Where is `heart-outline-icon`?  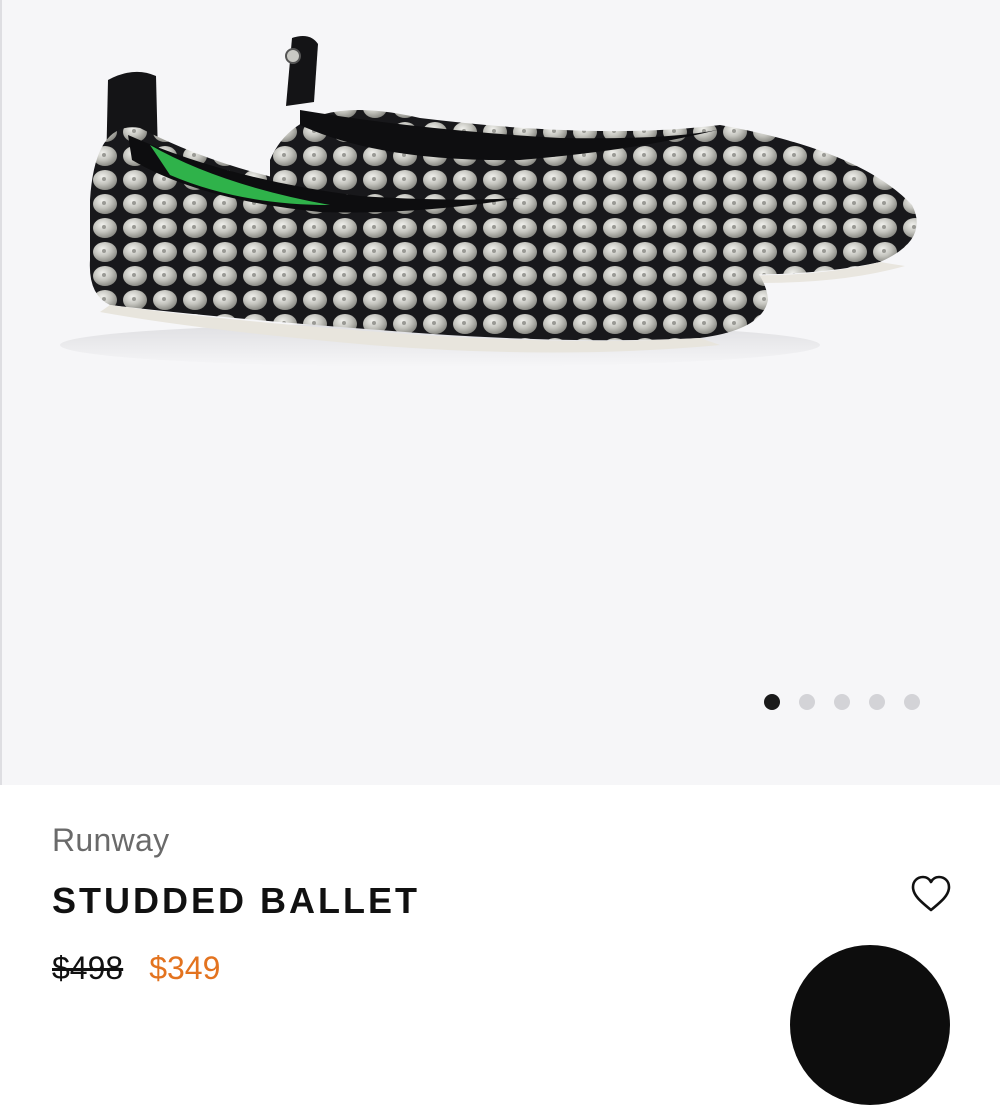 heart-outline-icon is located at coordinates (931, 894).